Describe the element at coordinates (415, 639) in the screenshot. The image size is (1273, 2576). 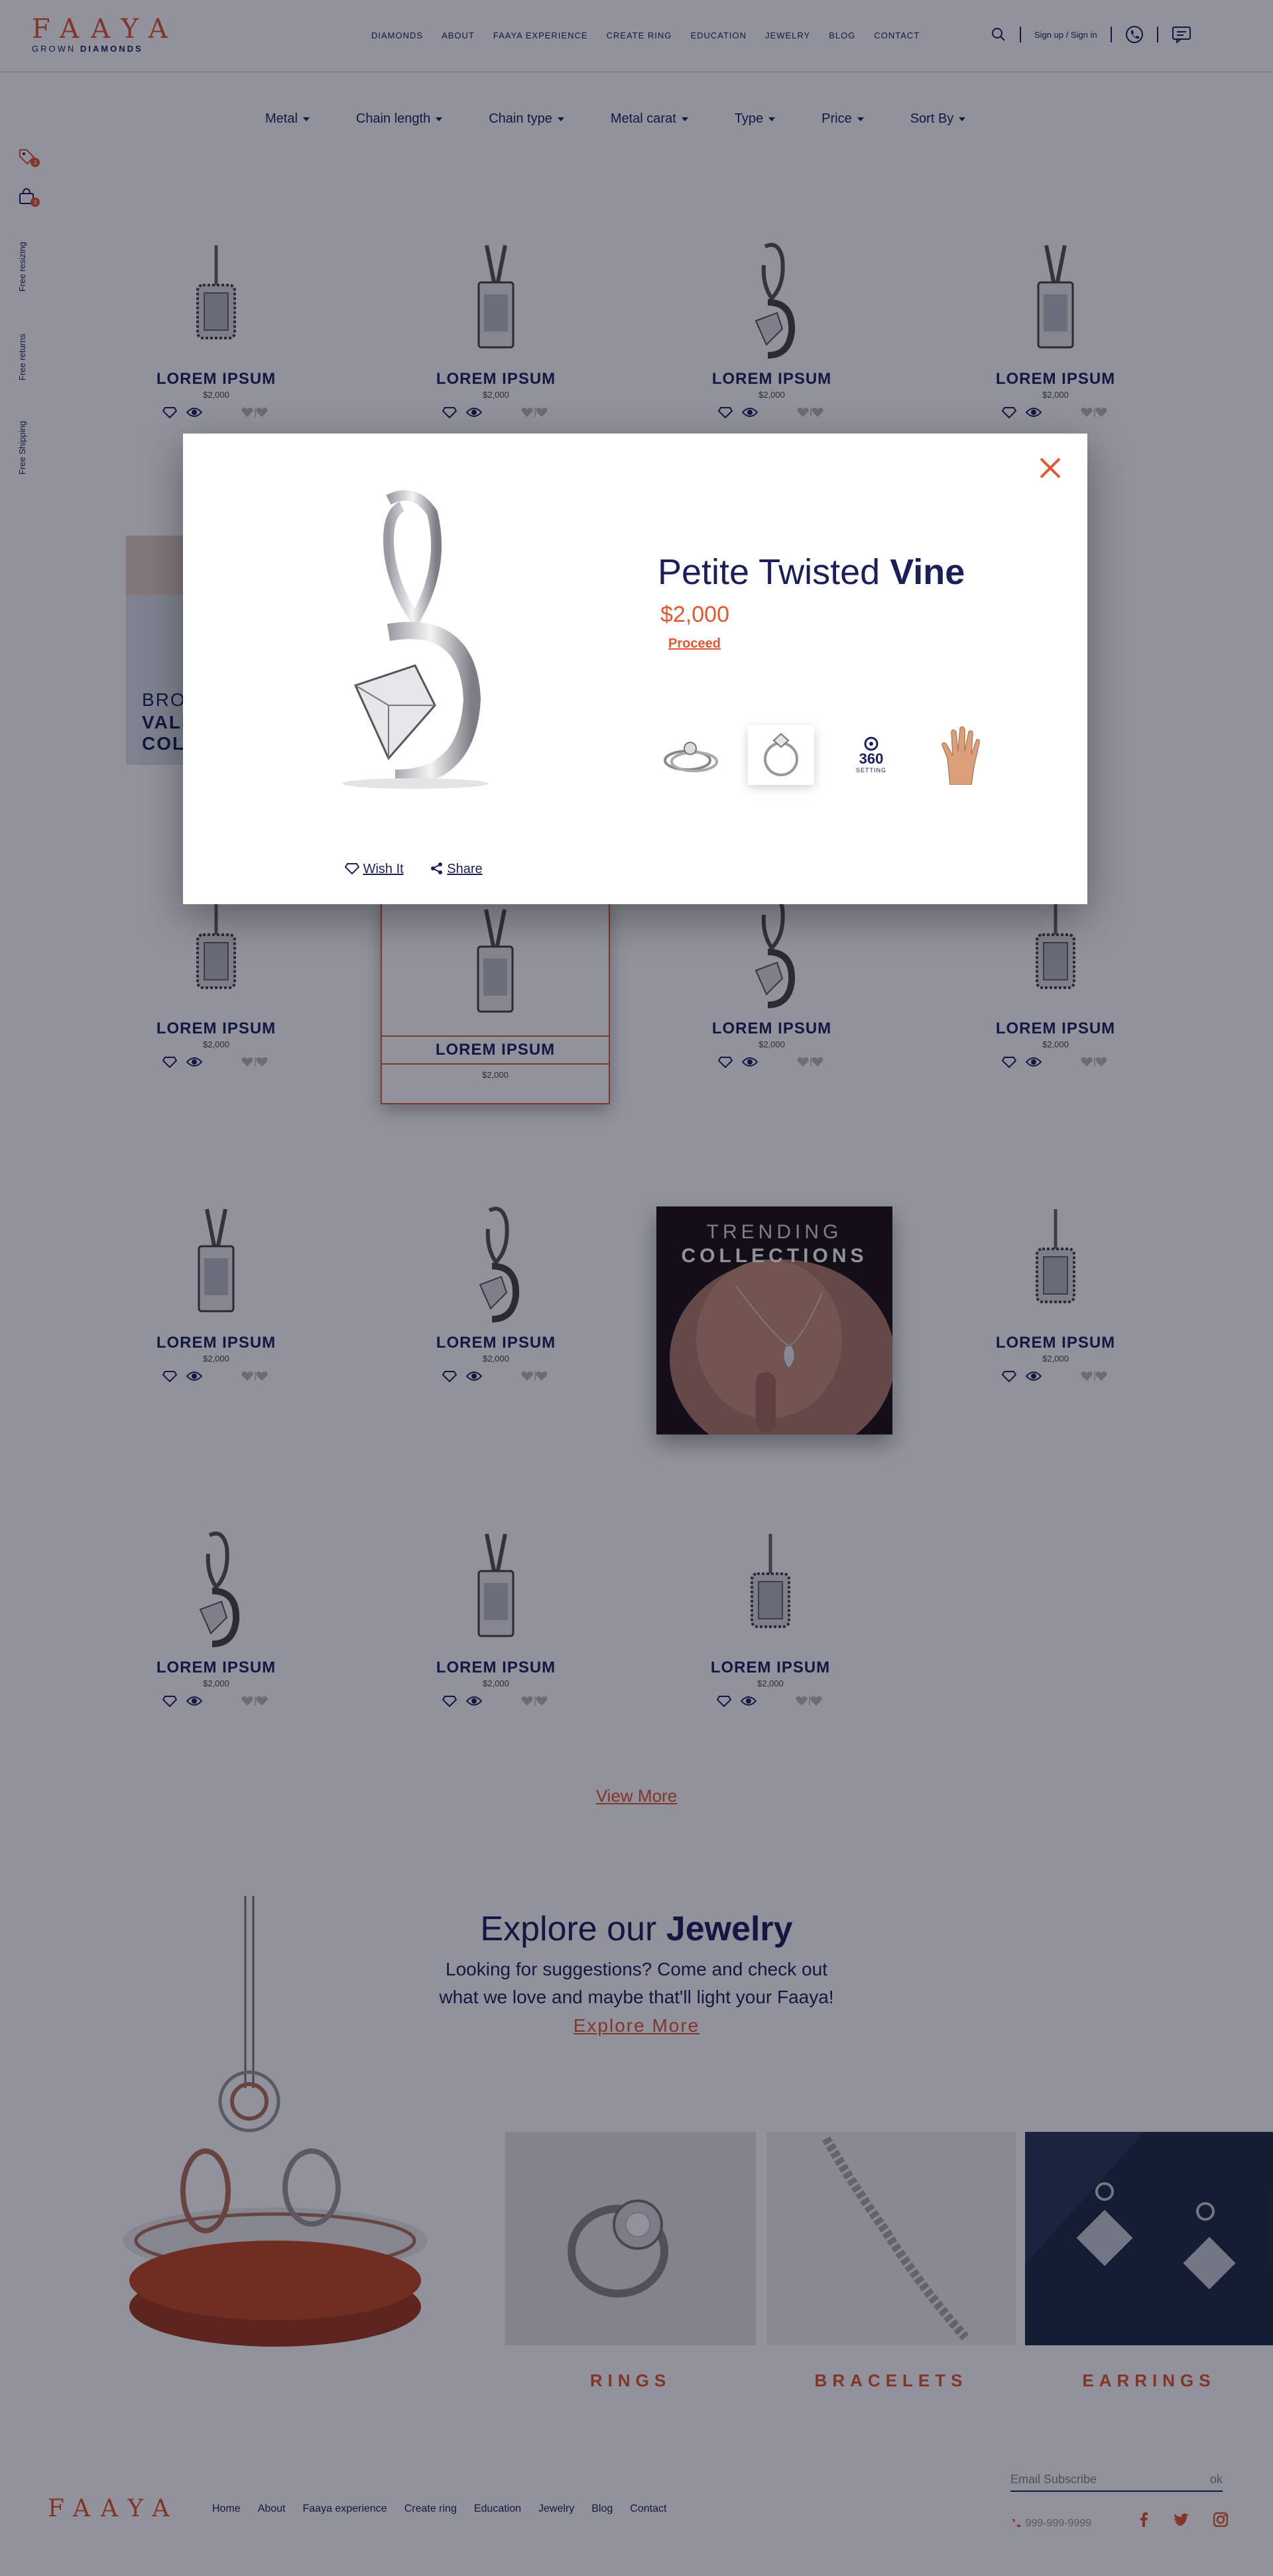
I see `product-main-image` at that location.